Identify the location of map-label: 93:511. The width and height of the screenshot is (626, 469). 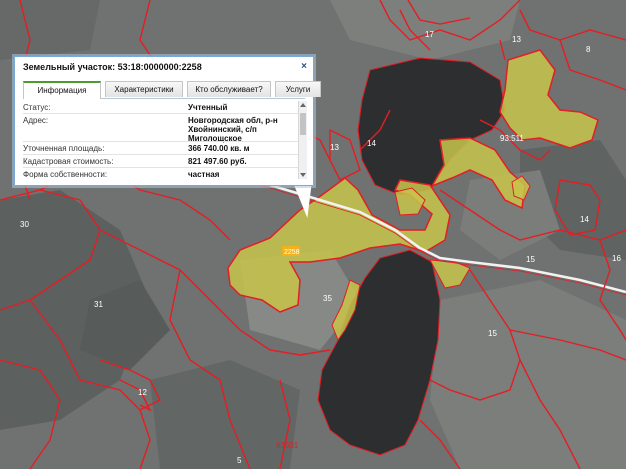
(512, 138).